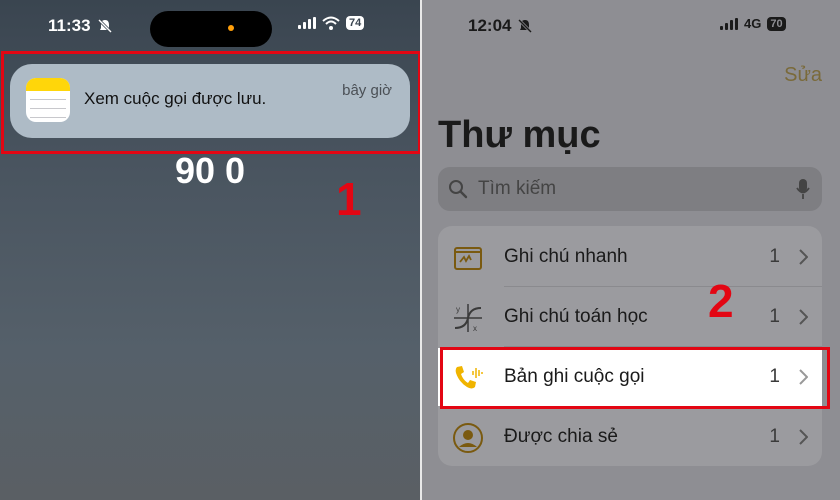 This screenshot has height=500, width=840. What do you see at coordinates (517, 188) in the screenshot?
I see `search-placeholder: Tìm kiếm` at bounding box center [517, 188].